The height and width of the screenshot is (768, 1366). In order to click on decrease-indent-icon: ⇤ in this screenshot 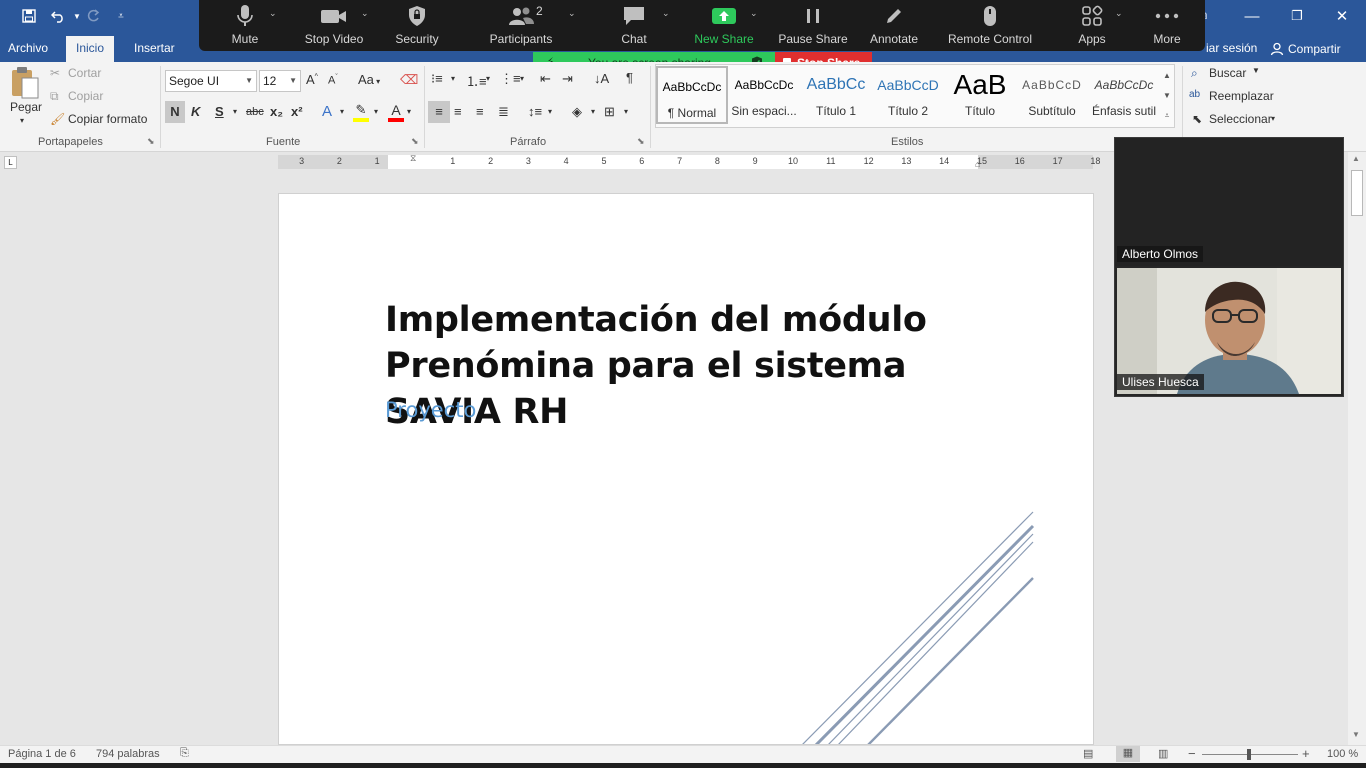, I will do `click(545, 79)`.